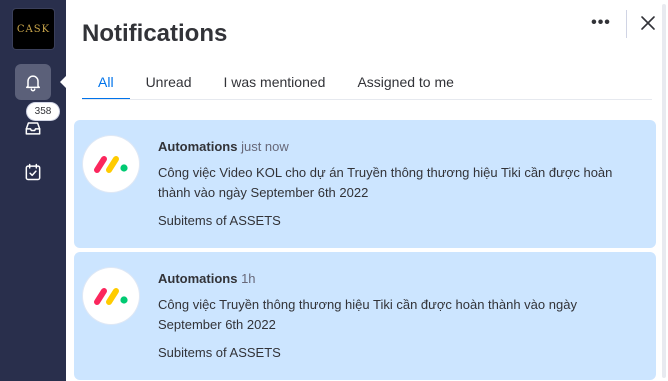 The height and width of the screenshot is (381, 668). Describe the element at coordinates (664, 191) in the screenshot. I see `scrollbar` at that location.